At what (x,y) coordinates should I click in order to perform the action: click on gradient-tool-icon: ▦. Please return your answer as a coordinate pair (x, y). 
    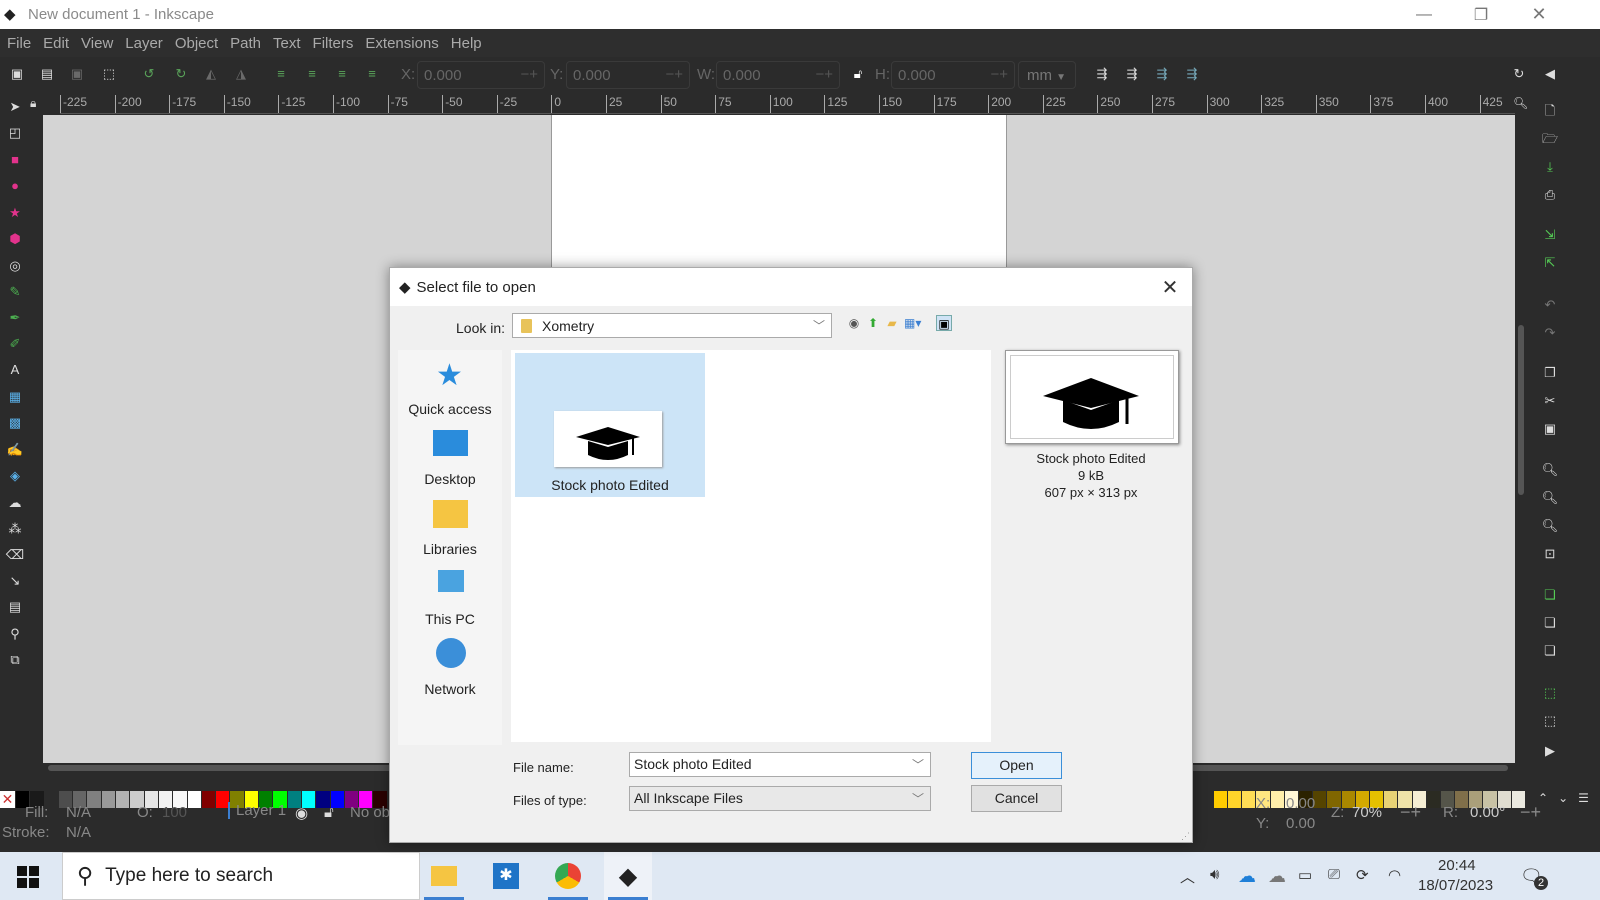
    Looking at the image, I should click on (15, 397).